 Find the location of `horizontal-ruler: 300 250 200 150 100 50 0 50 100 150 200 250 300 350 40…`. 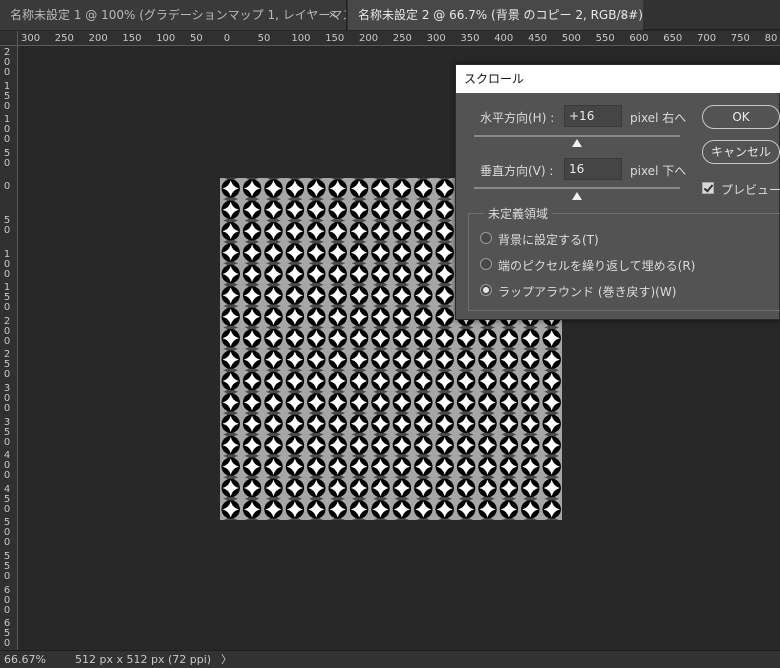

horizontal-ruler: 300 250 200 150 100 50 0 50 100 150 200 250 300 350 40… is located at coordinates (399, 38).